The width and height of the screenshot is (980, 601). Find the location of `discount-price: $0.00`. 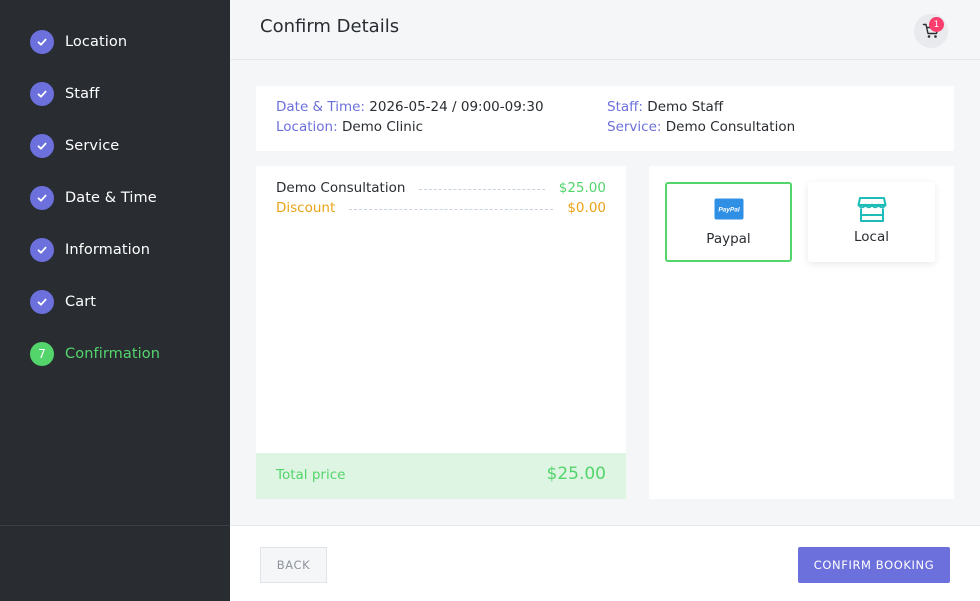

discount-price: $0.00 is located at coordinates (586, 208).